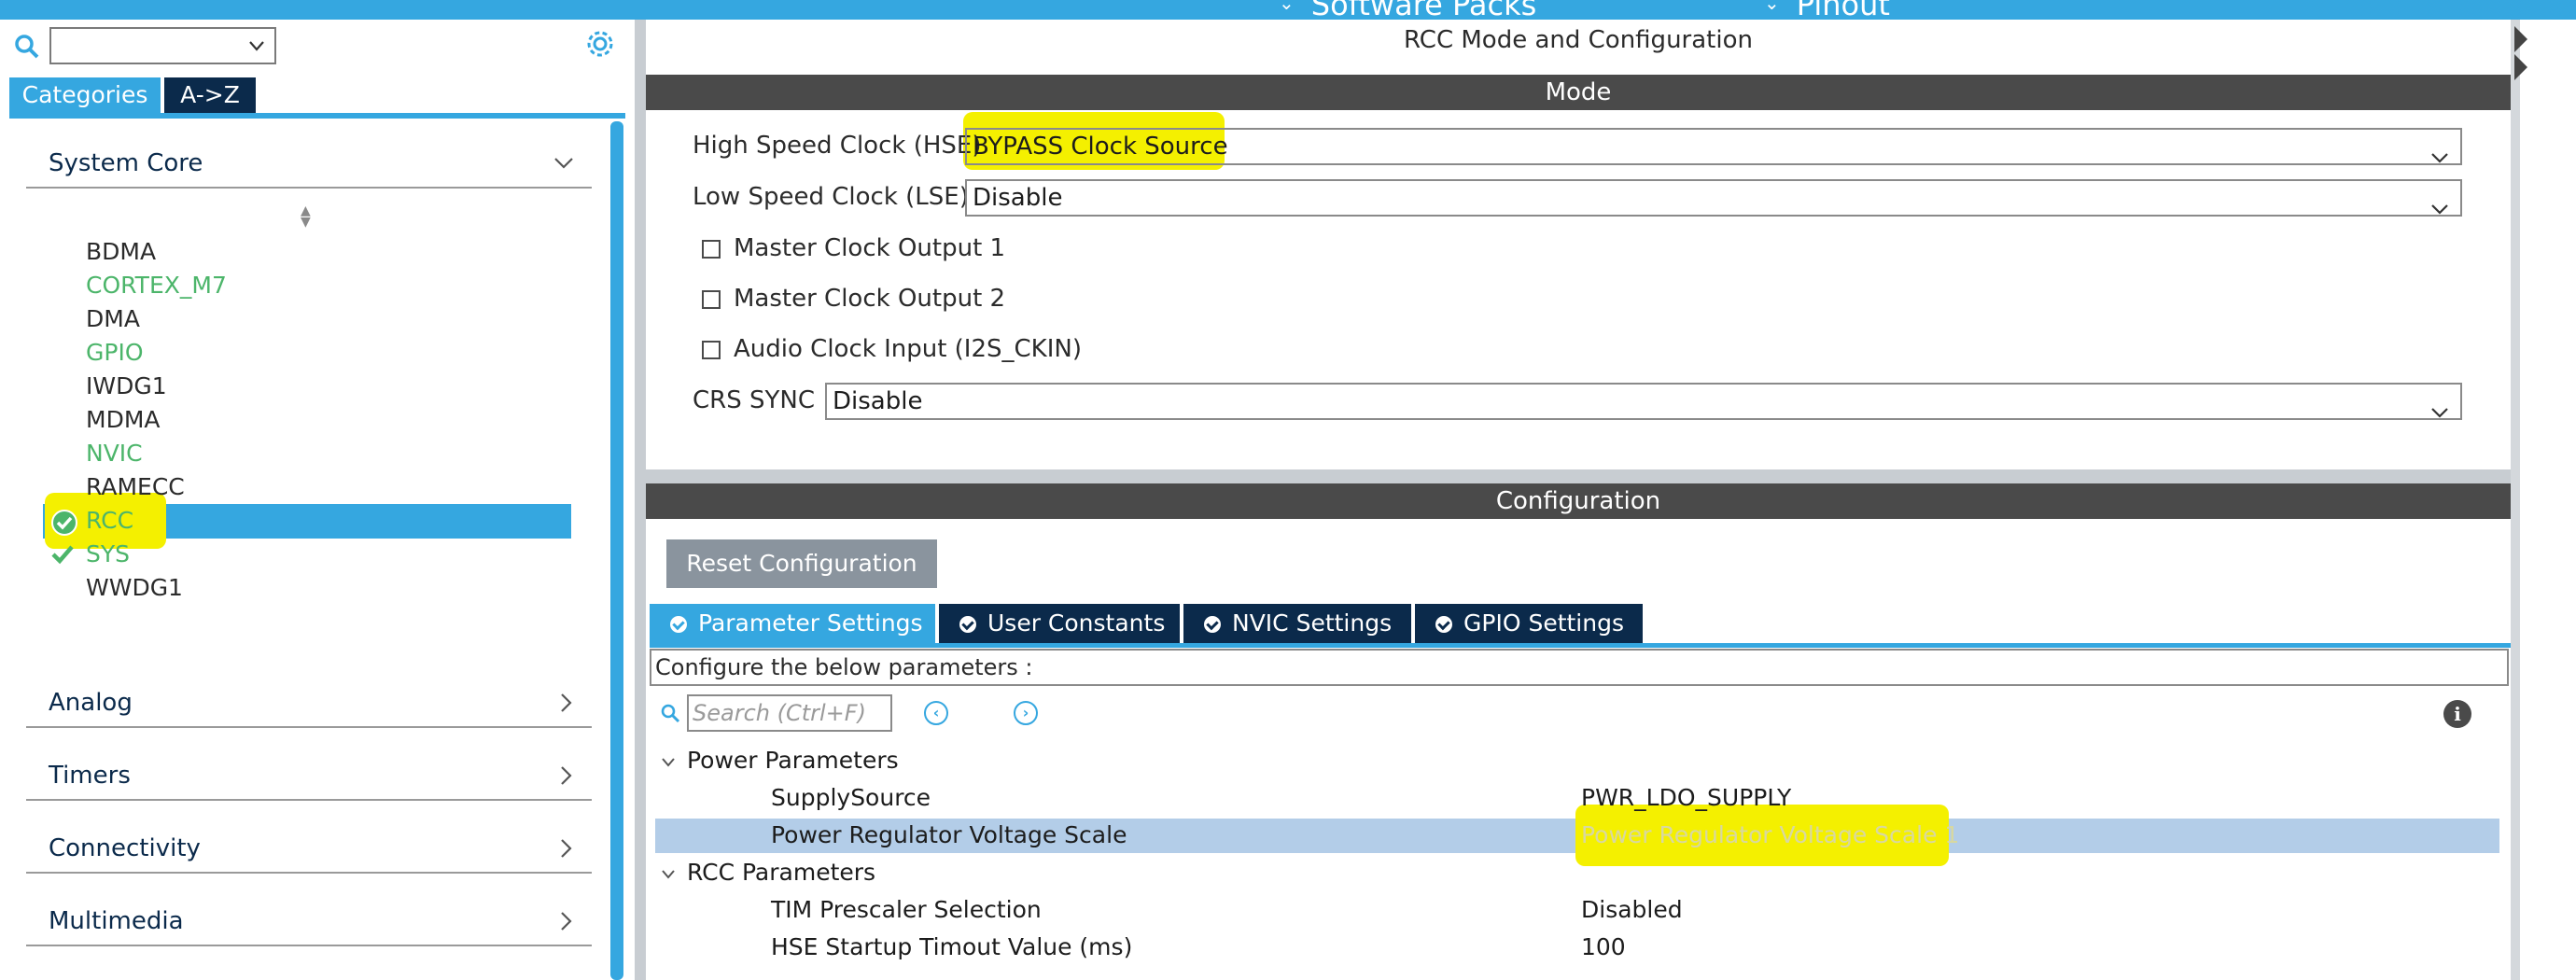  Describe the element at coordinates (126, 385) in the screenshot. I see `peripheral-iwdg1: IWDG1` at that location.